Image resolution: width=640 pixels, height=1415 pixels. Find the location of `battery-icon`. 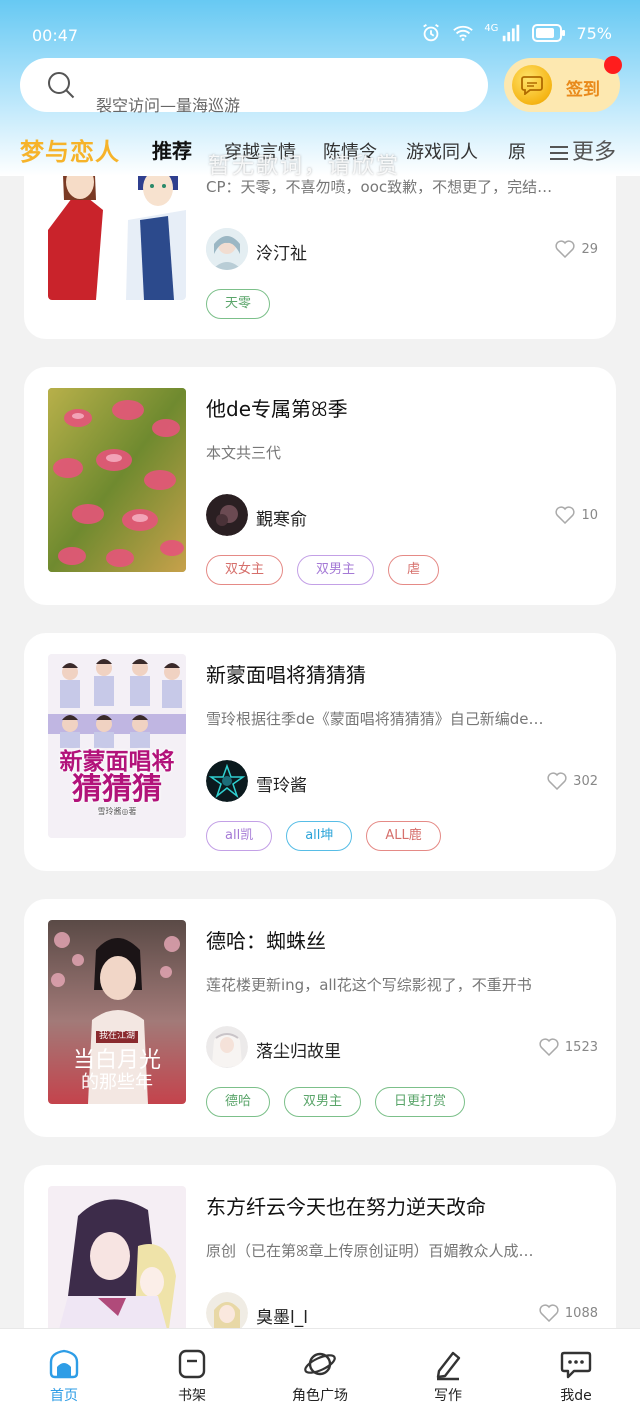

battery-icon is located at coordinates (549, 33).